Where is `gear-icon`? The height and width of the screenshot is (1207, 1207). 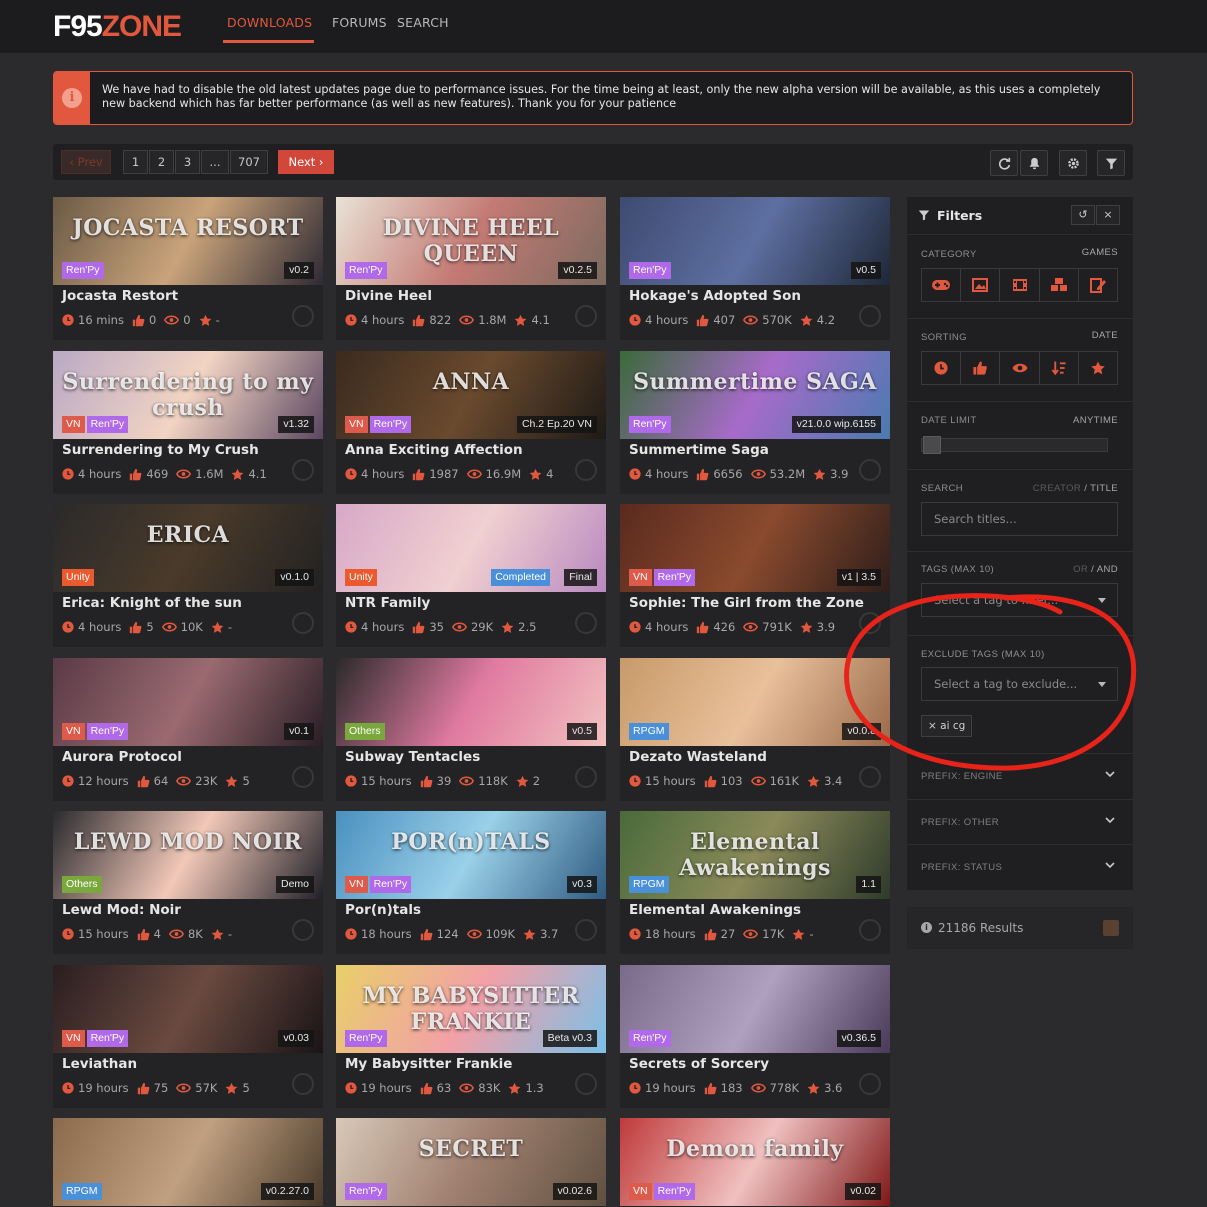
gear-icon is located at coordinates (1073, 163).